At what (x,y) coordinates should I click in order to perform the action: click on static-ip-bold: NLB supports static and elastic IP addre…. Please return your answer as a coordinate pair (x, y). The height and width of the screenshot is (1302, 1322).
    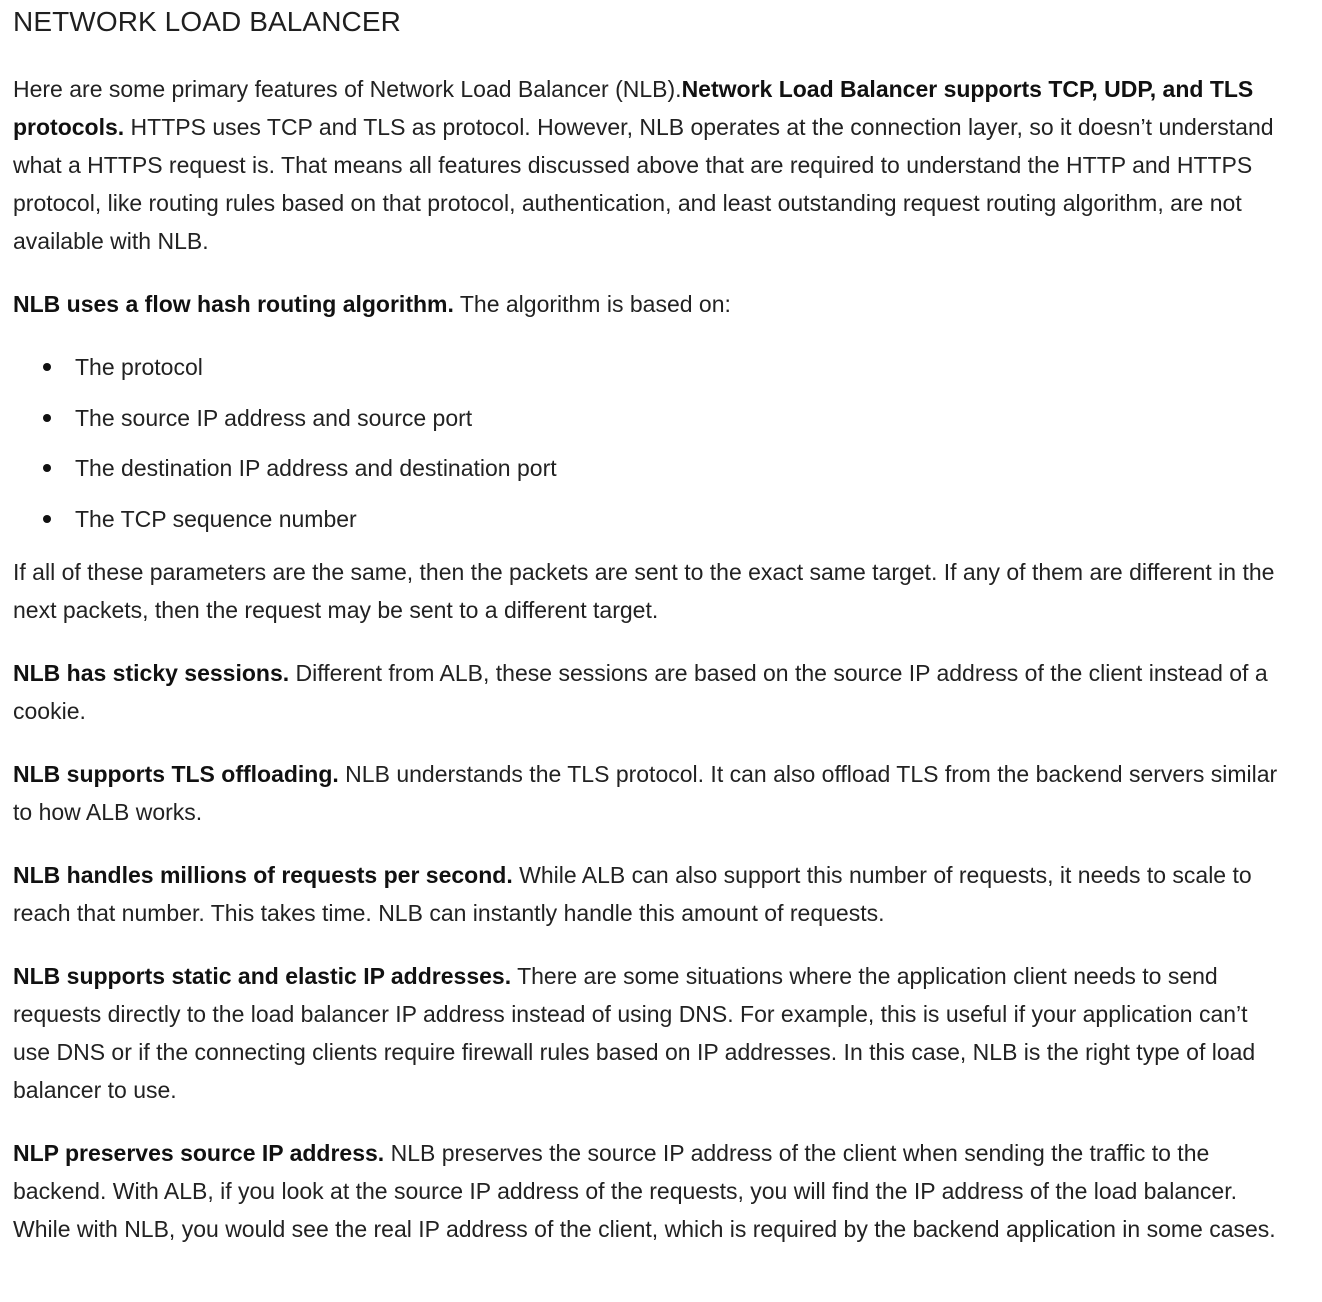
    Looking at the image, I should click on (262, 975).